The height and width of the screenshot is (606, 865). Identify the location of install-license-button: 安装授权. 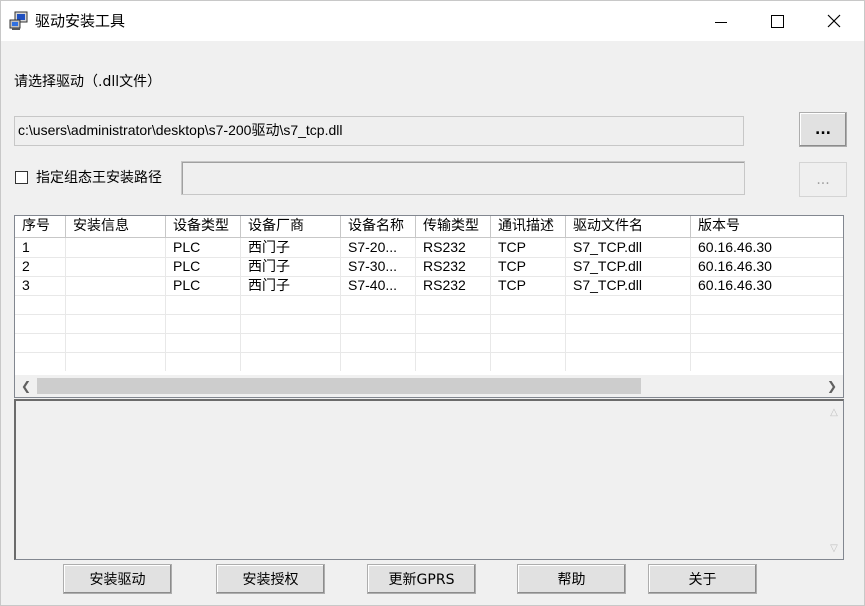
(270, 579).